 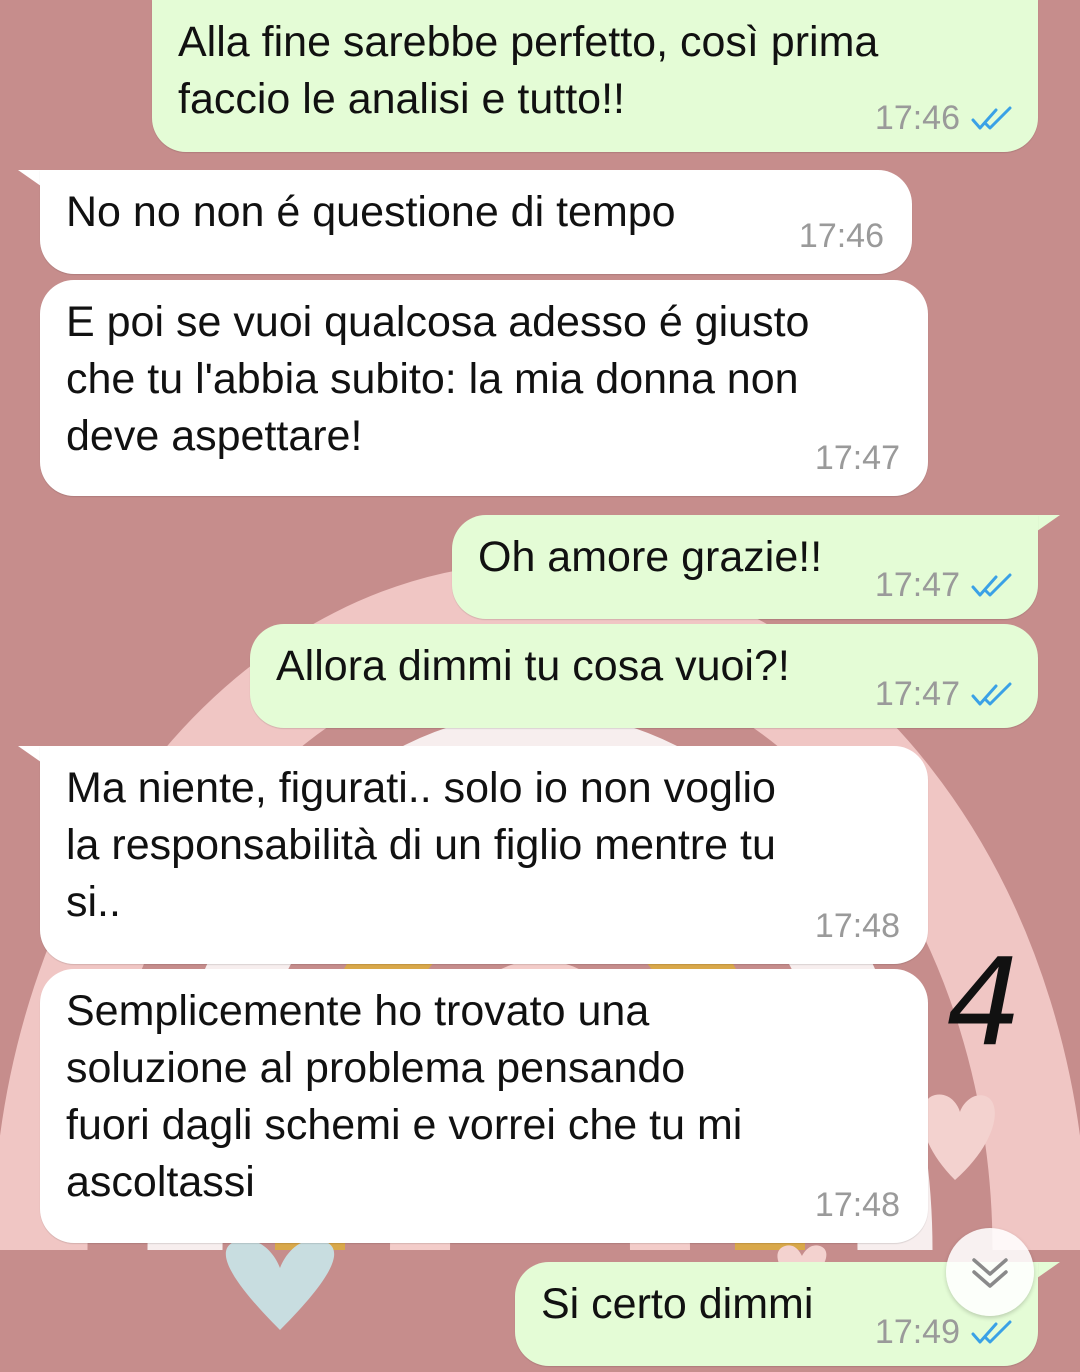 I want to click on message-bubble-outgoing: Allora dimmi tu cosa vuoi?! 17:47, so click(x=644, y=676).